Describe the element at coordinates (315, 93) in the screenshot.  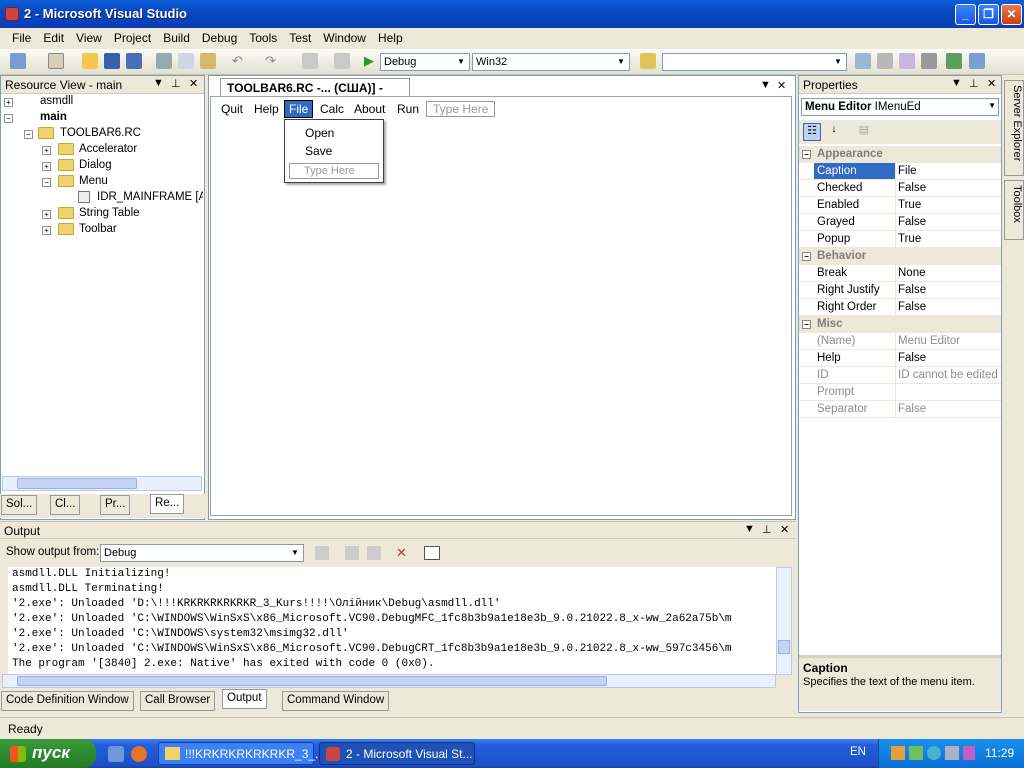
I see `document-tab: TOOLBAR6.RC -... (США)] - Menu` at that location.